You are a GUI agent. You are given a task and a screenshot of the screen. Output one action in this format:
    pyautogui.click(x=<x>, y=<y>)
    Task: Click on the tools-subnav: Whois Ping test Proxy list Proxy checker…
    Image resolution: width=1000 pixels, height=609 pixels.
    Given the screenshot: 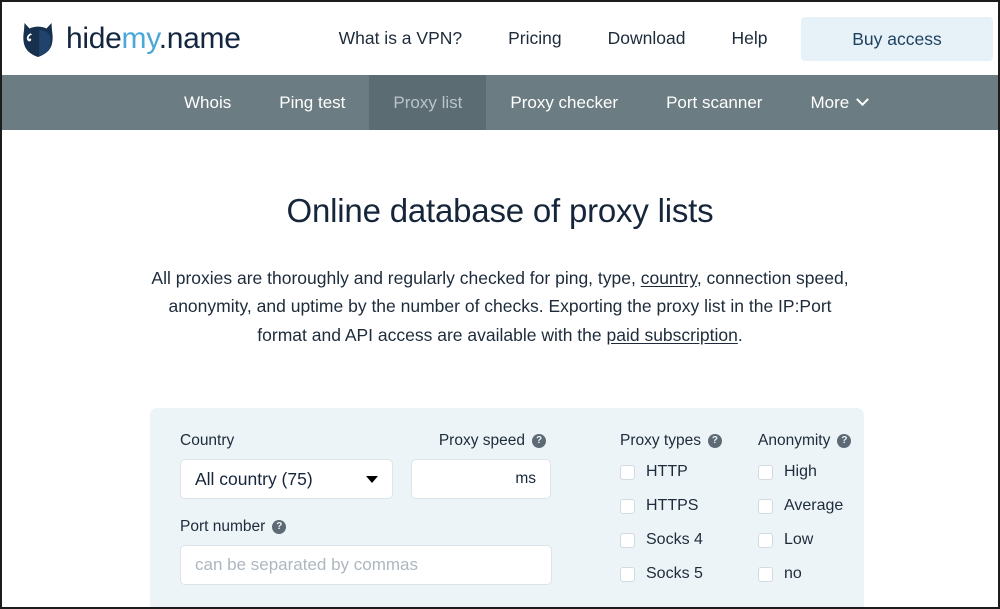 What is the action you would take?
    pyautogui.click(x=500, y=102)
    